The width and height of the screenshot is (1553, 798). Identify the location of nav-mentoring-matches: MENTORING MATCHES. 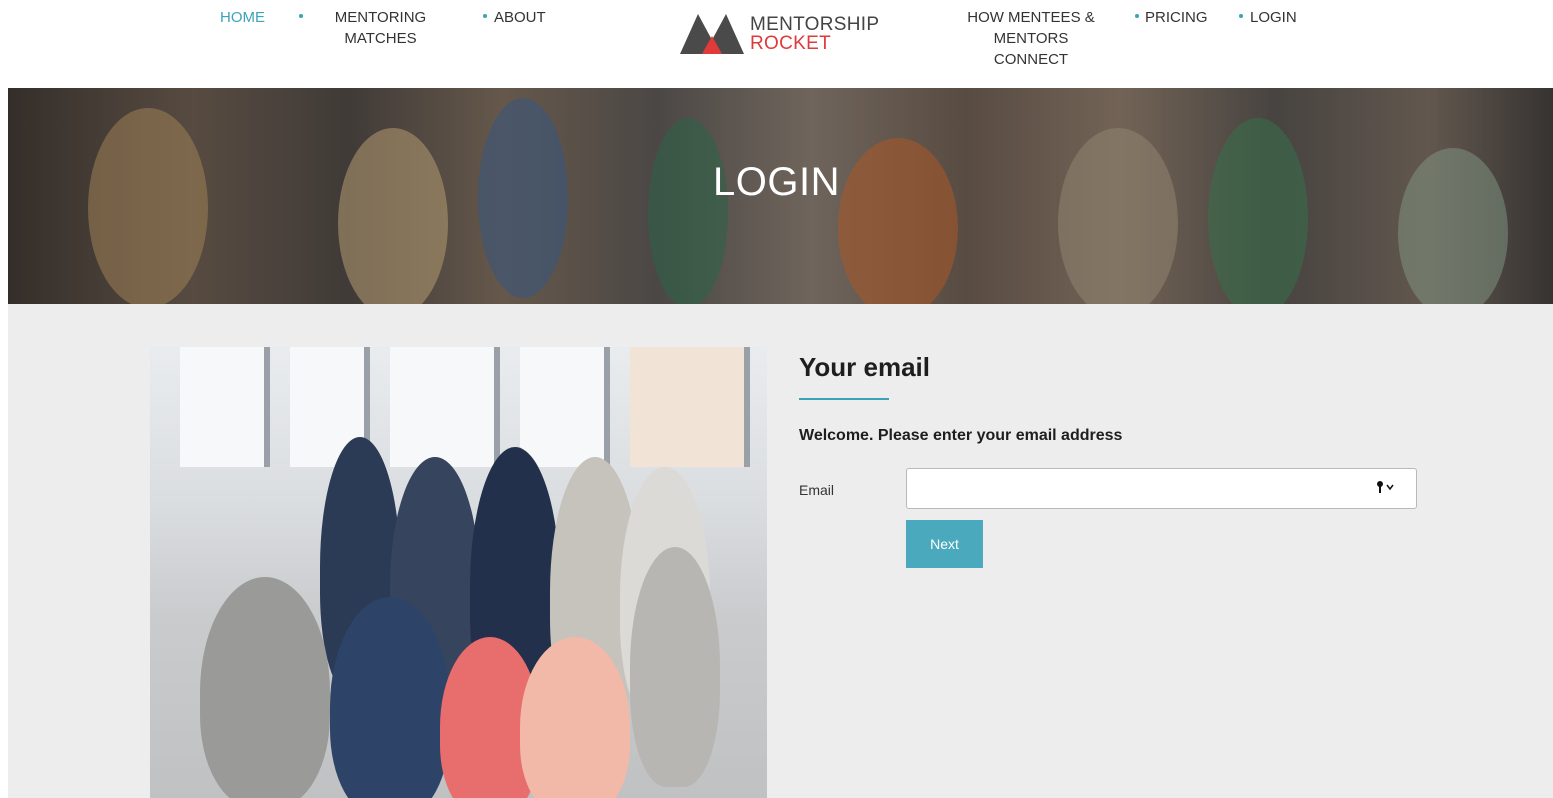
(380, 28).